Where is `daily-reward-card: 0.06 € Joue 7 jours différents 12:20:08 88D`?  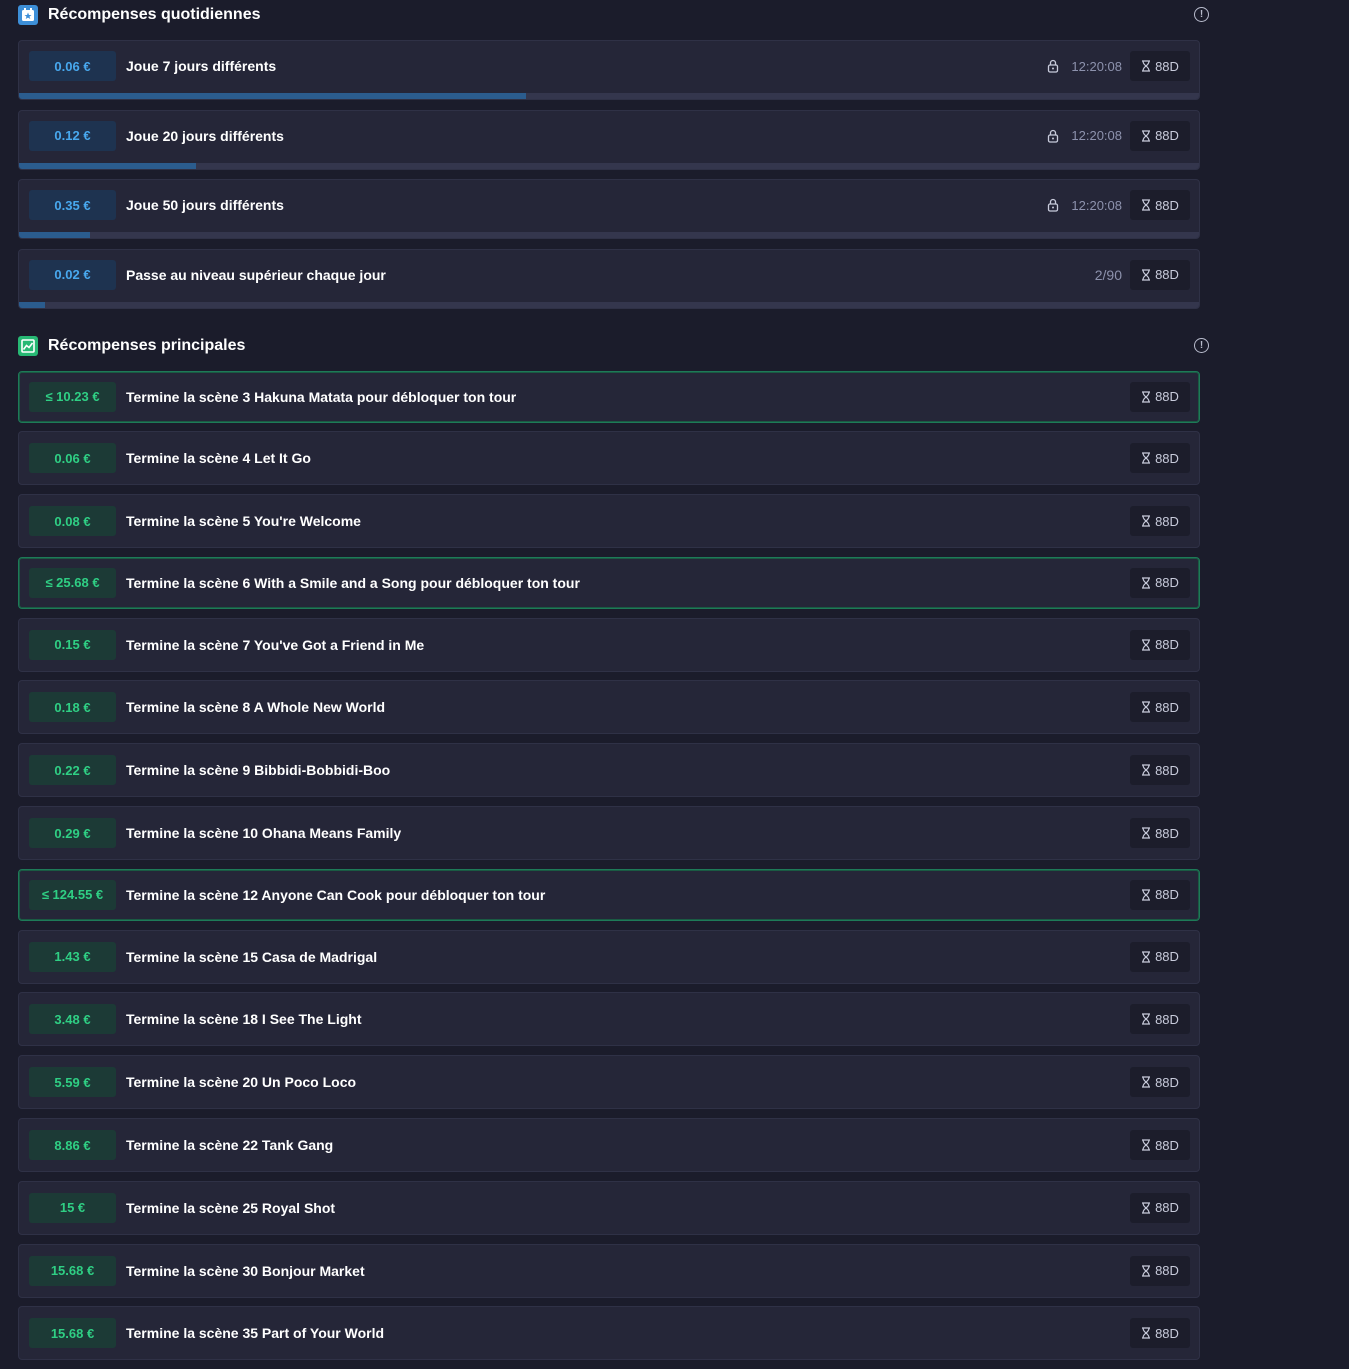
daily-reward-card: 0.06 € Joue 7 jours différents 12:20:08 88D is located at coordinates (609, 70).